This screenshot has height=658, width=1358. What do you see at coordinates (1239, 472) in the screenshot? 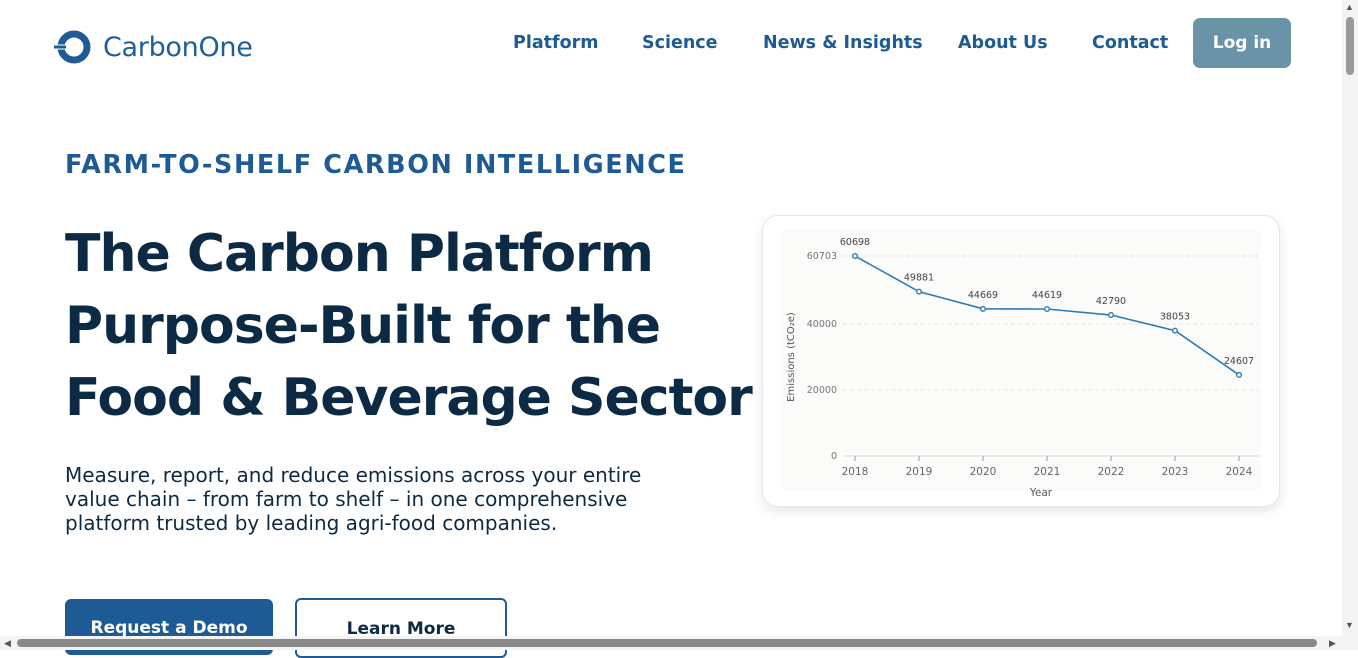
I see `x-tick-label: 2024` at bounding box center [1239, 472].